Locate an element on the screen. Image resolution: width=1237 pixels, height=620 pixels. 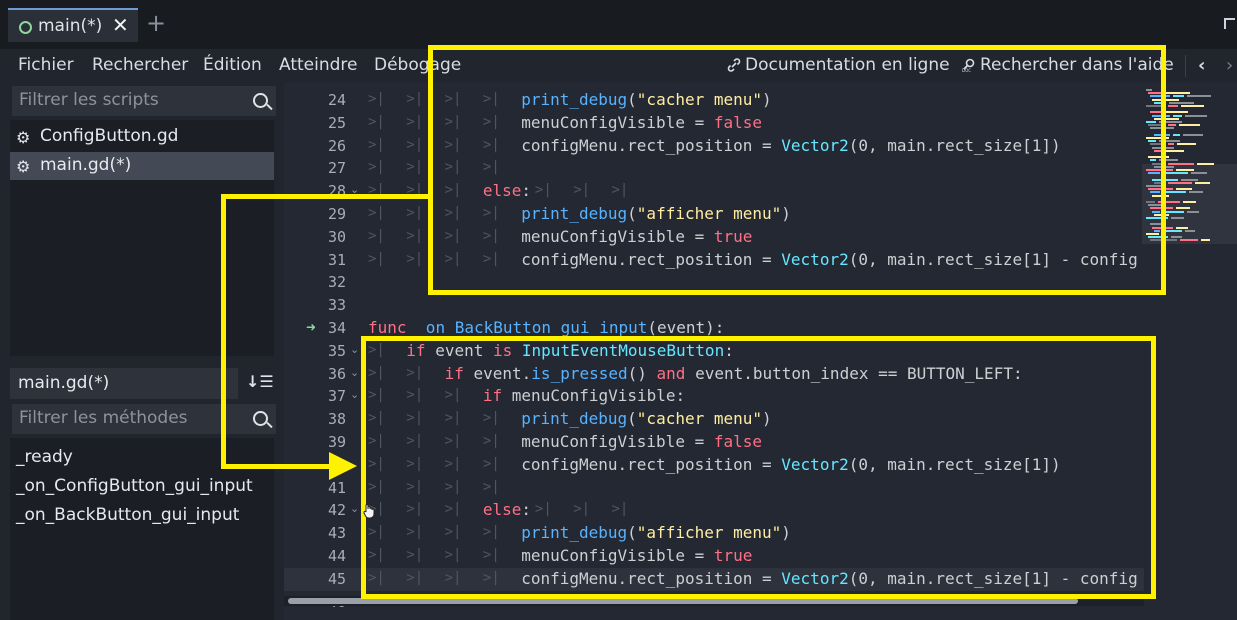
filter-methods-input: Filtrer les méthodes is located at coordinates (144, 419).